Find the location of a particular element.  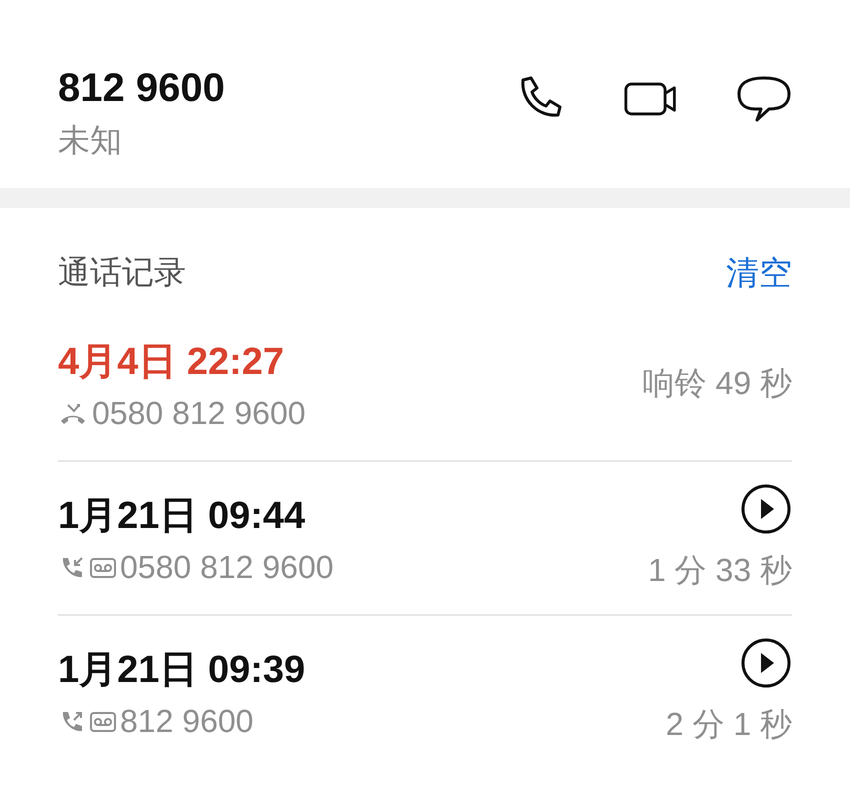

contact-label: 未知 is located at coordinates (90, 140).